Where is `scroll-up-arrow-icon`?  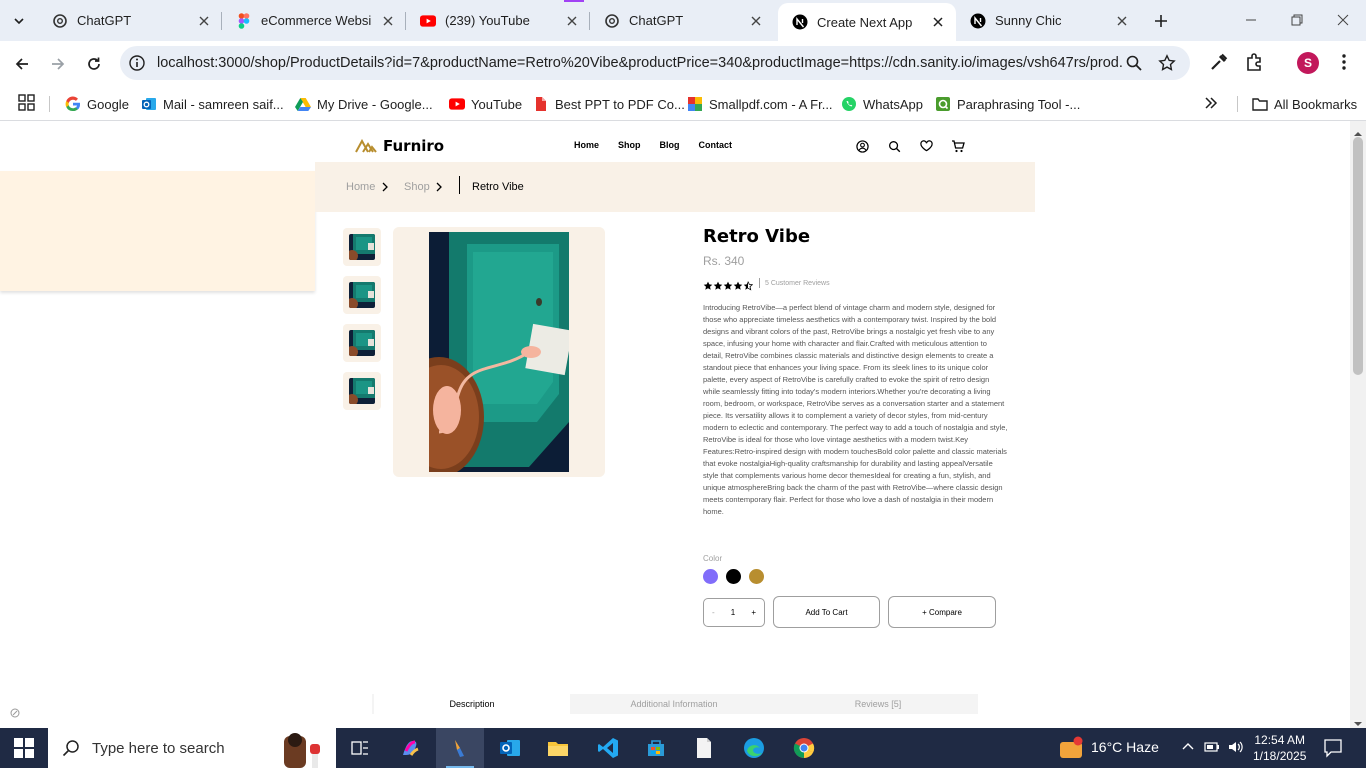
scroll-up-arrow-icon is located at coordinates (1358, 130).